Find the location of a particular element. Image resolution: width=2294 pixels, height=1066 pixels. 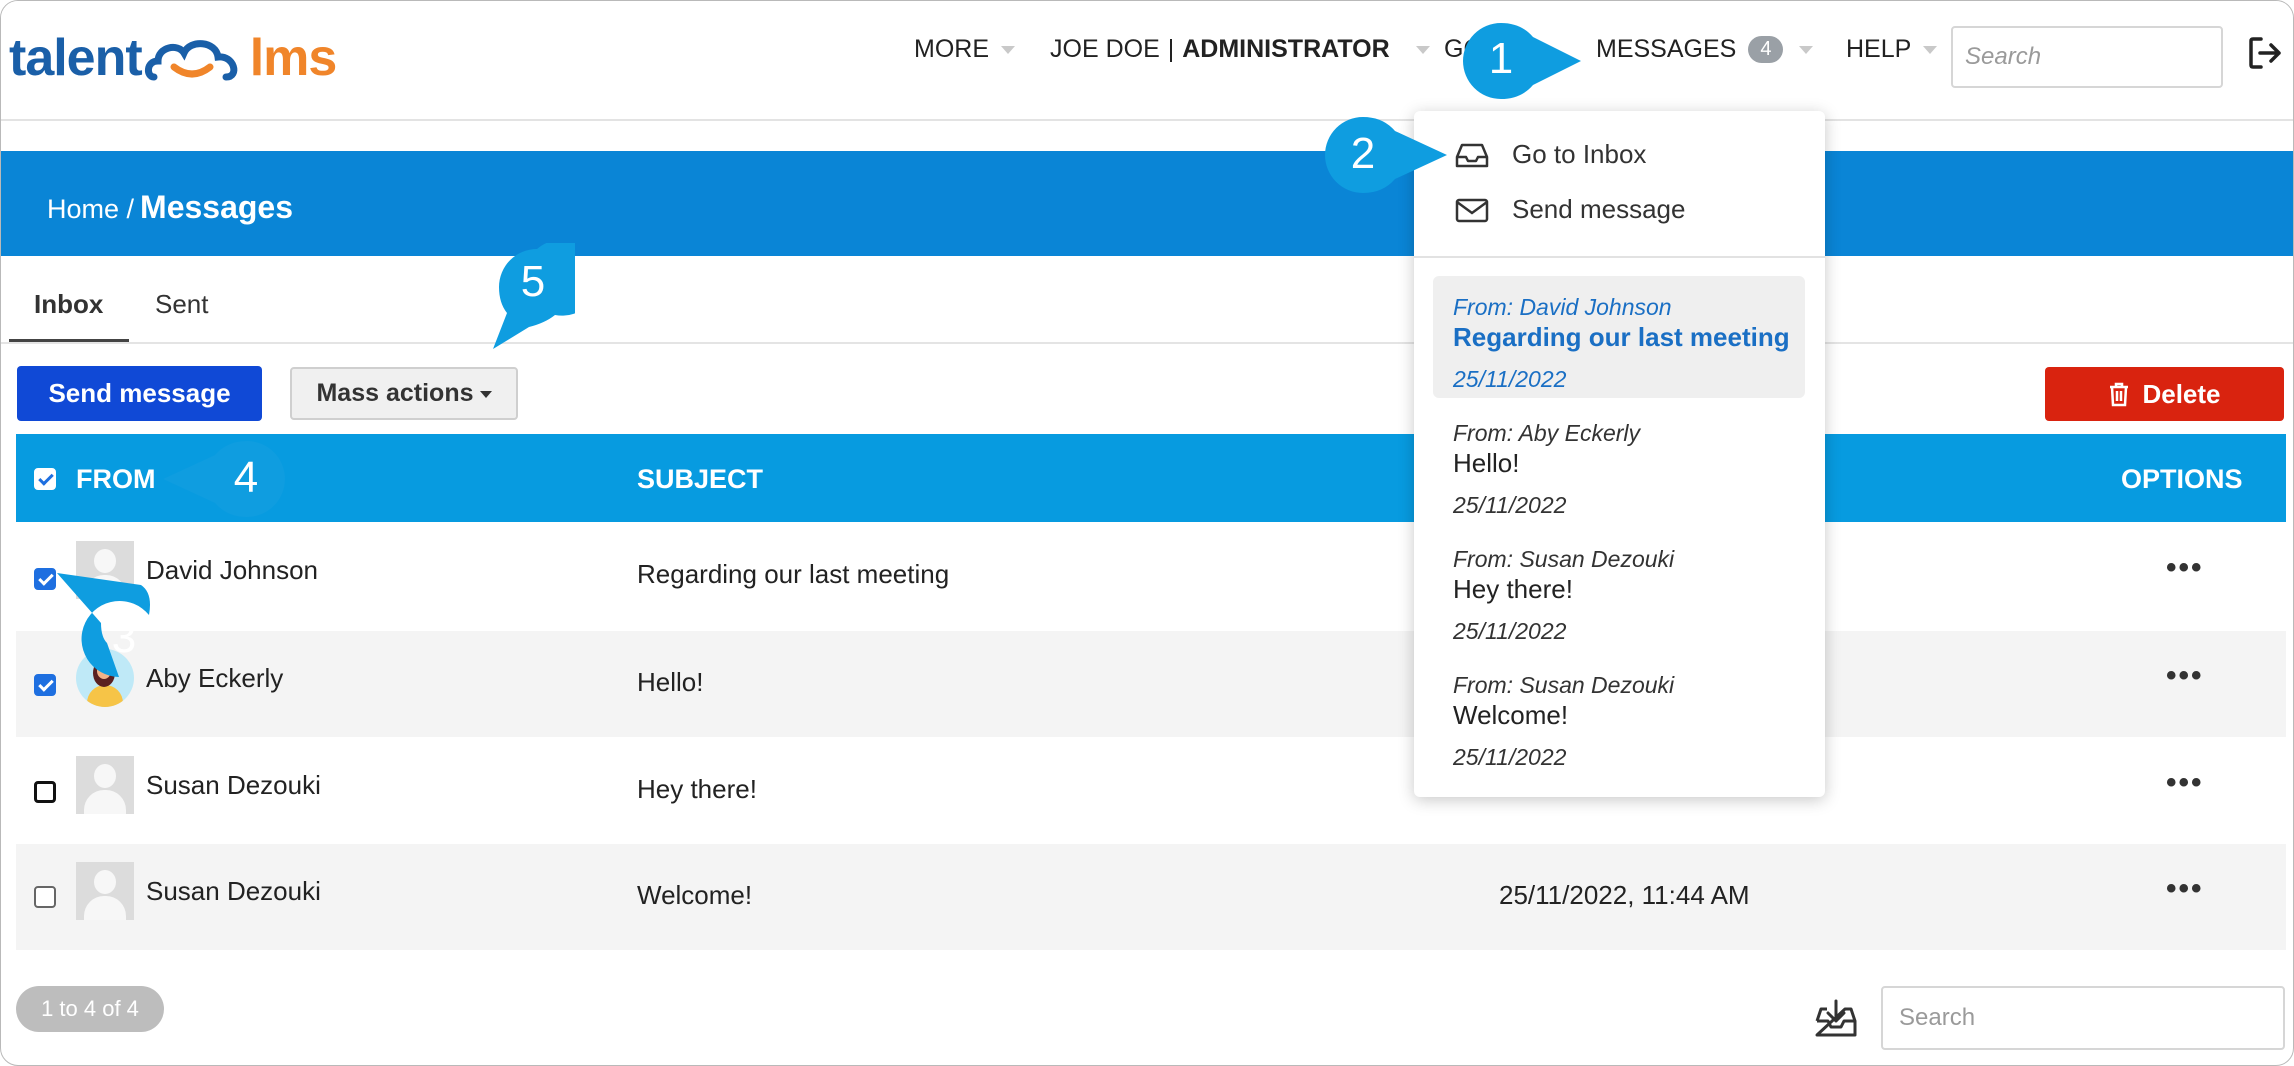

send-message-item: Send message is located at coordinates (1569, 209).